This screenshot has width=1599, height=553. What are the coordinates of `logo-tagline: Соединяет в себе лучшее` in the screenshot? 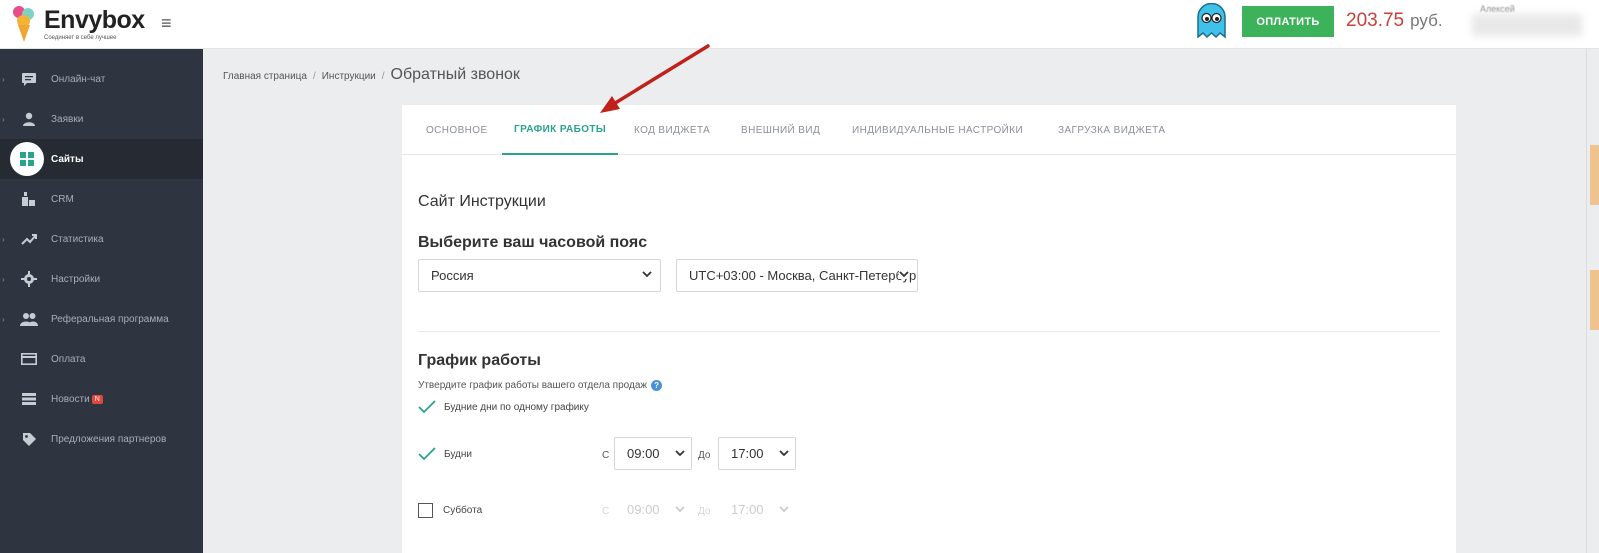 It's located at (80, 38).